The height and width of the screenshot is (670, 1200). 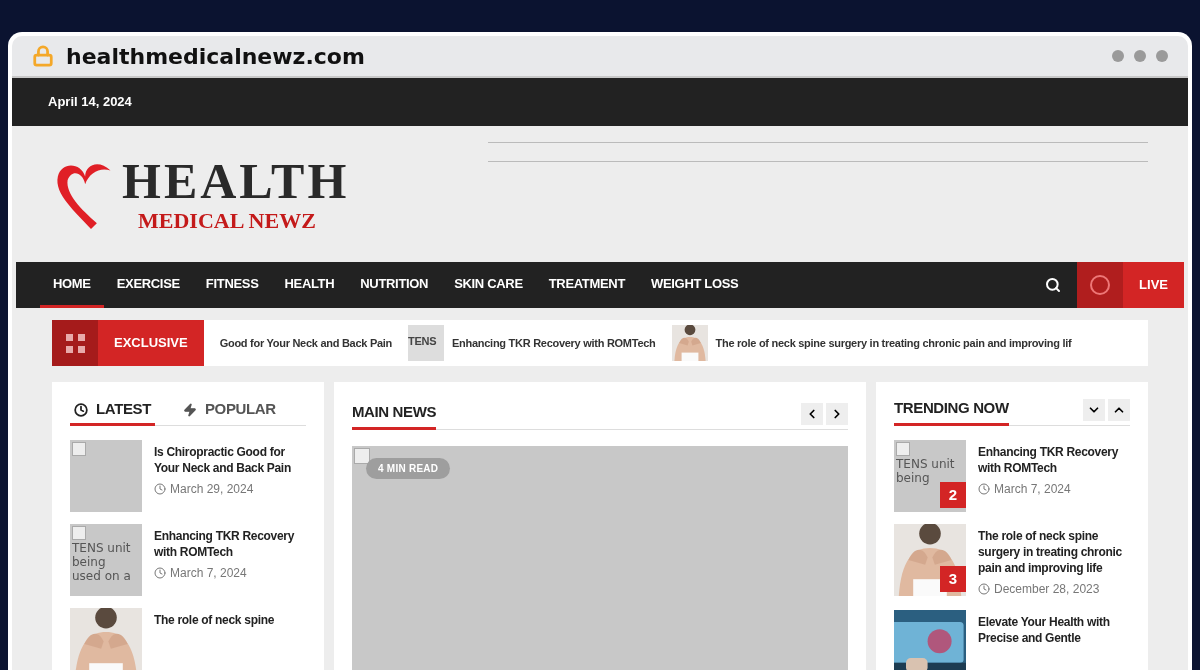 I want to click on top-date: April 14, 2024, so click(x=90, y=102).